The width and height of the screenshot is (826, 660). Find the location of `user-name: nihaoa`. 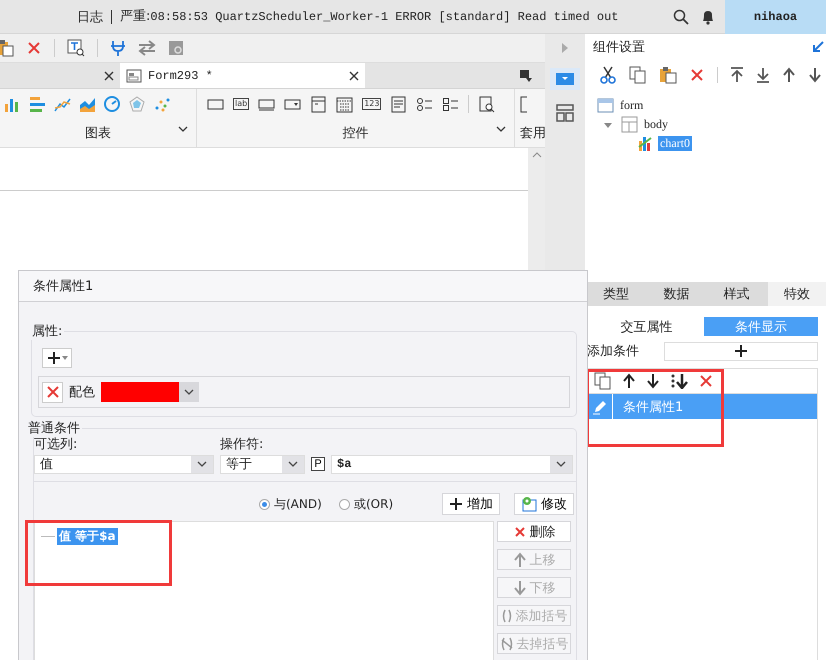

user-name: nihaoa is located at coordinates (775, 17).